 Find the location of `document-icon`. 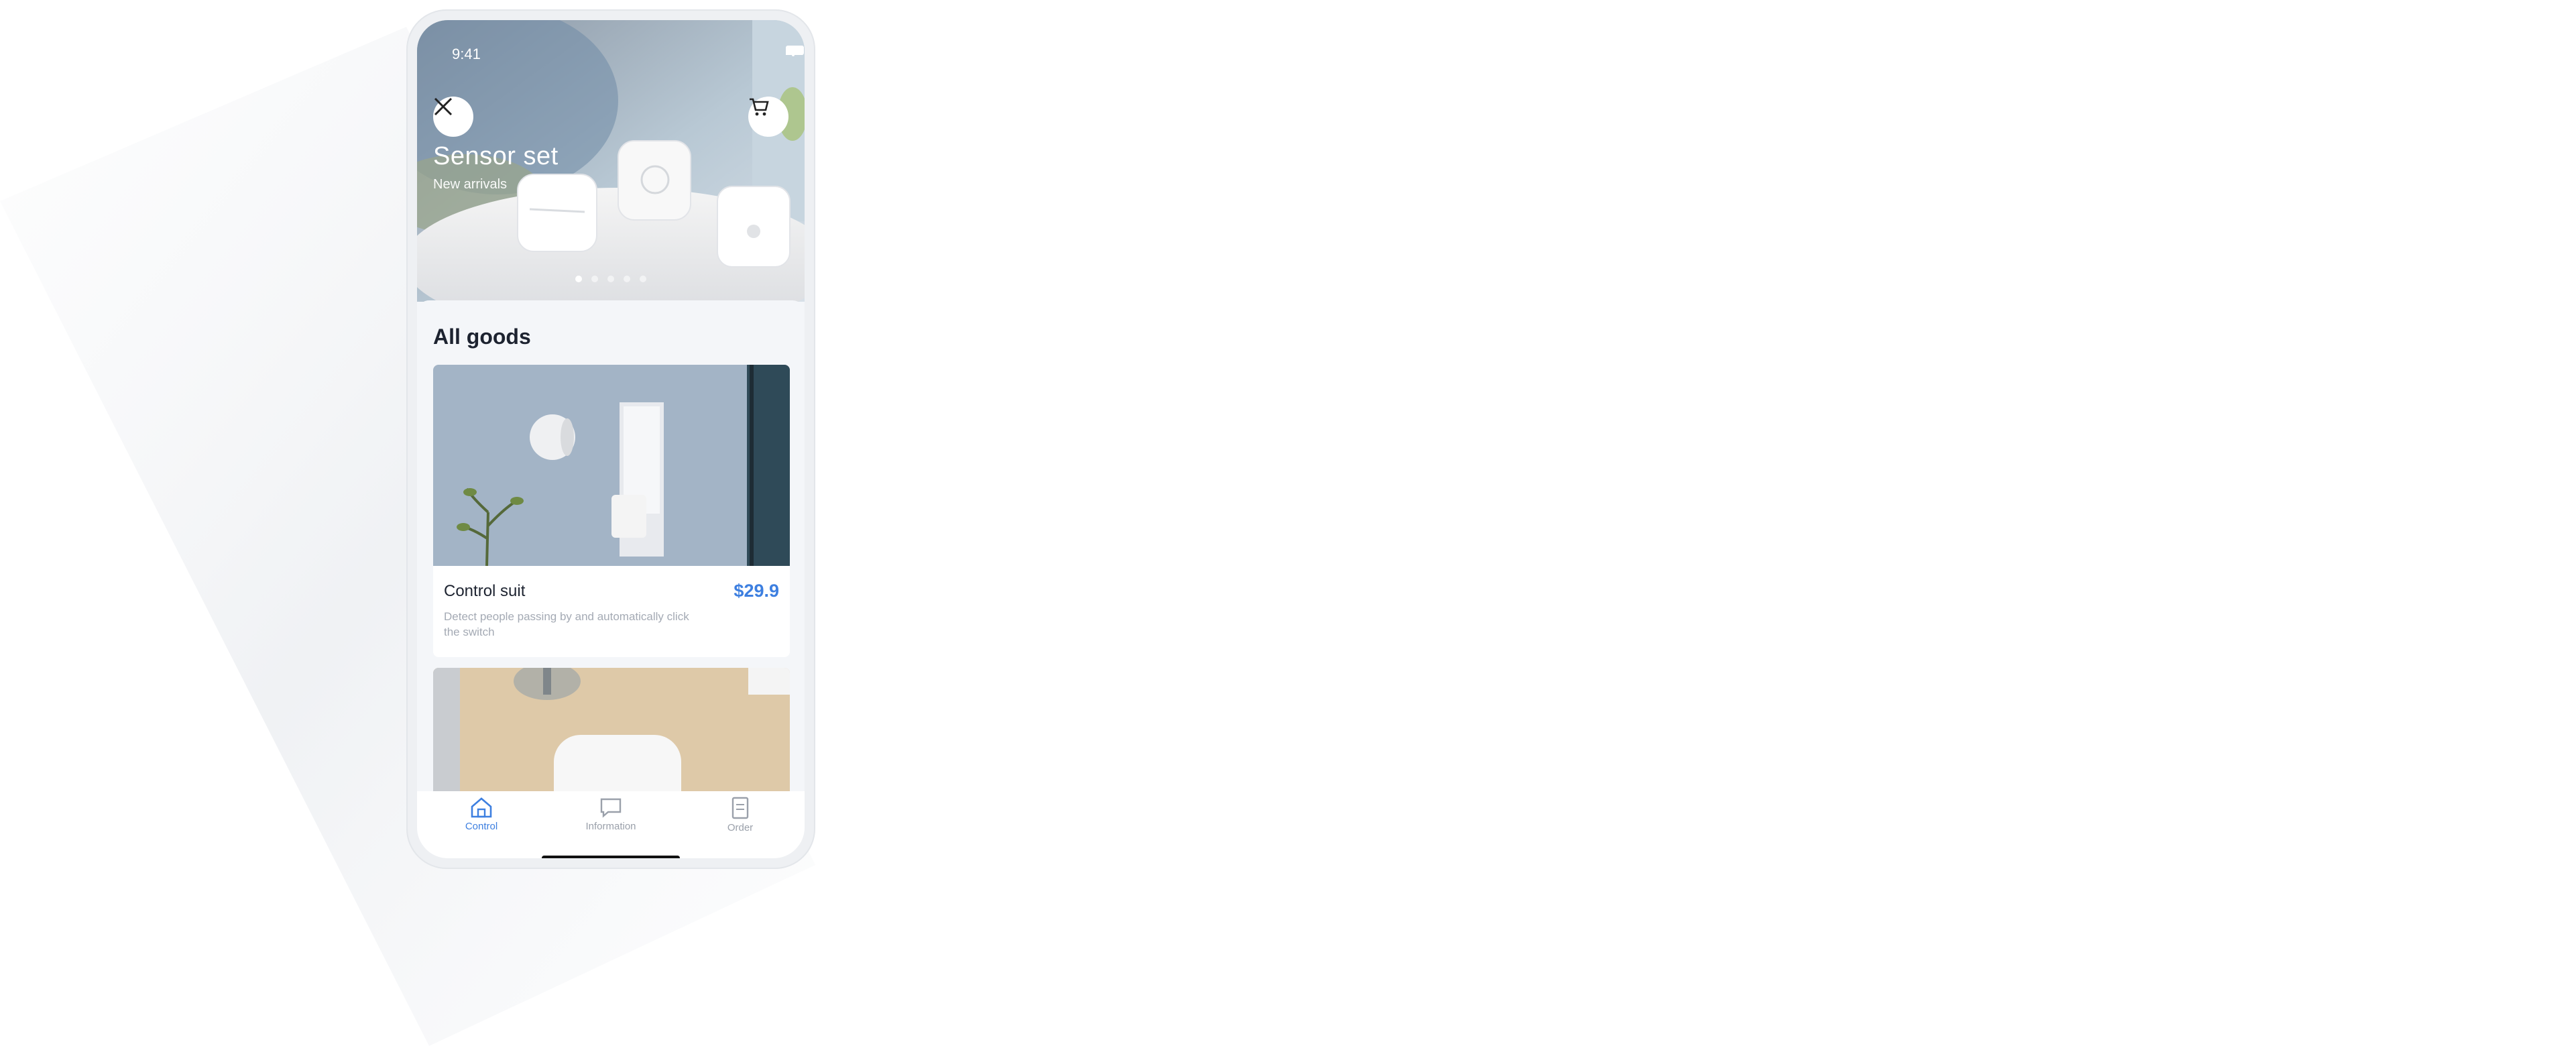

document-icon is located at coordinates (740, 808).